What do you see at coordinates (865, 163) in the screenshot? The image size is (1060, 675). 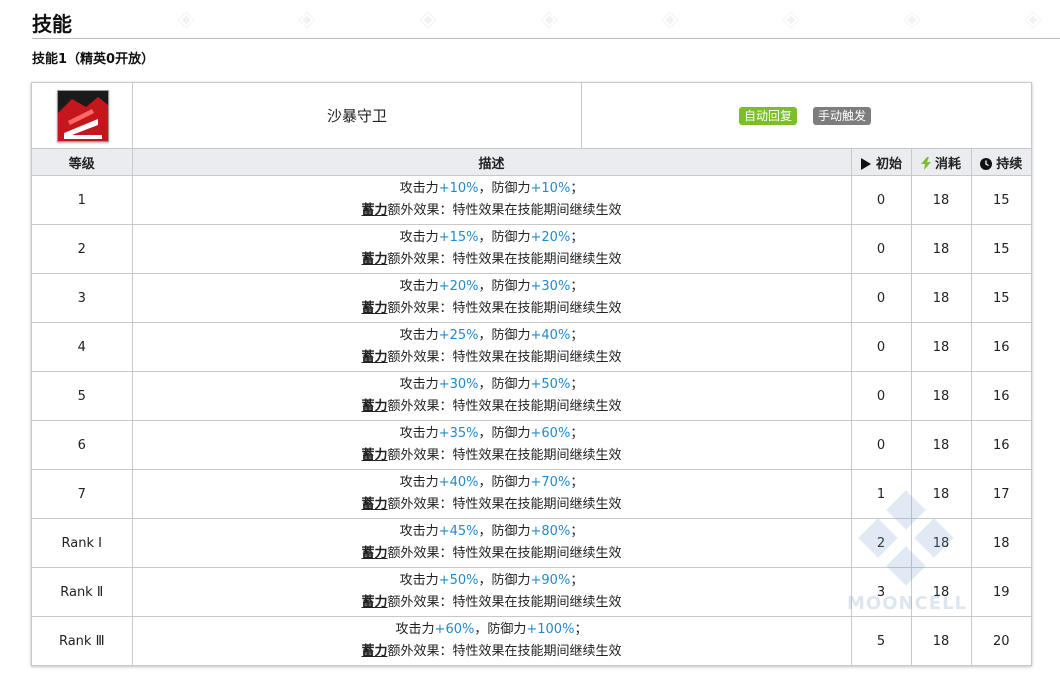 I see `play-icon` at bounding box center [865, 163].